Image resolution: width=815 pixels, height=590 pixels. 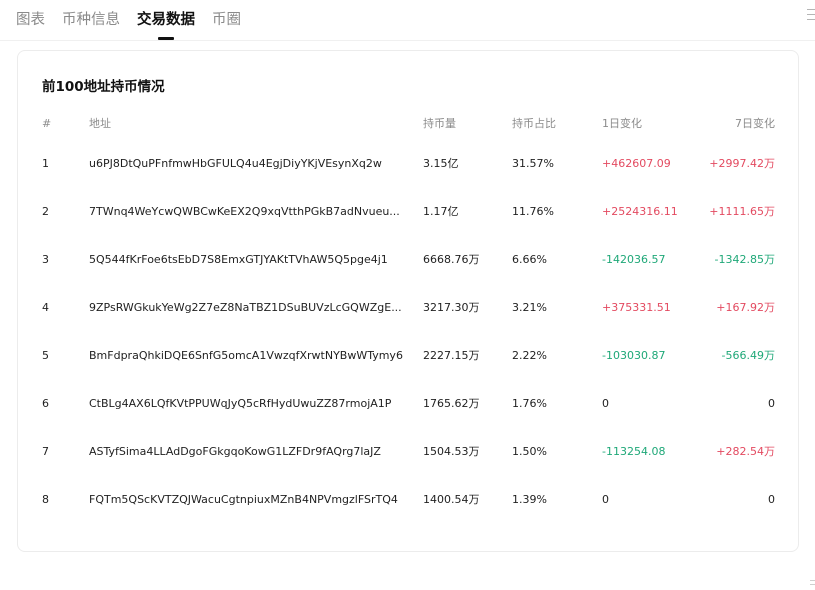 What do you see at coordinates (47, 123) in the screenshot?
I see `header-rank: #` at bounding box center [47, 123].